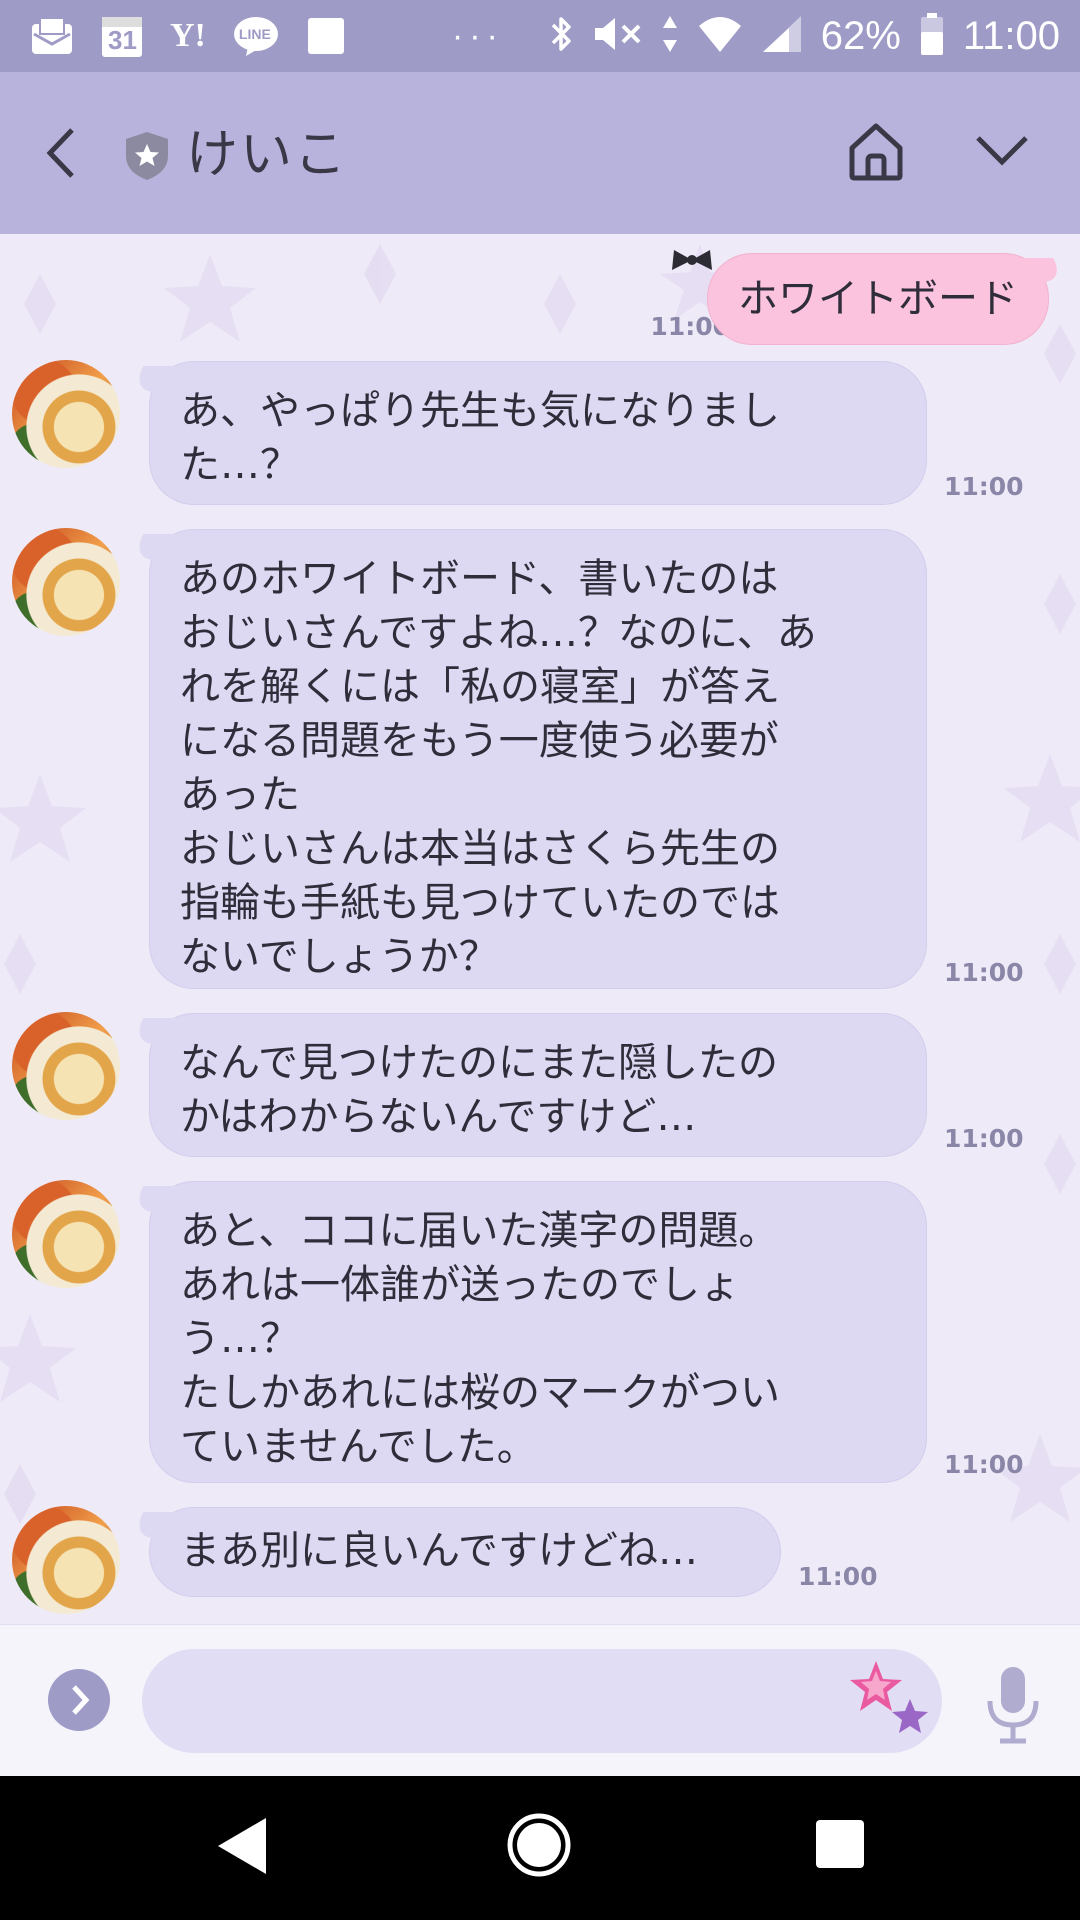 This screenshot has width=1080, height=1920. I want to click on sticker-button, so click(889, 1698).